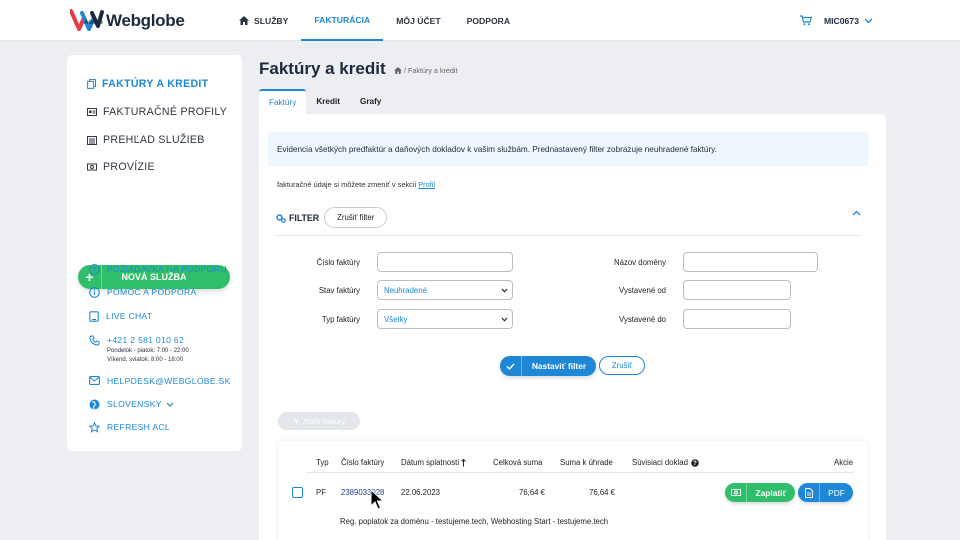 The height and width of the screenshot is (540, 960). What do you see at coordinates (809, 492) in the screenshot?
I see `file-pdf-icon` at bounding box center [809, 492].